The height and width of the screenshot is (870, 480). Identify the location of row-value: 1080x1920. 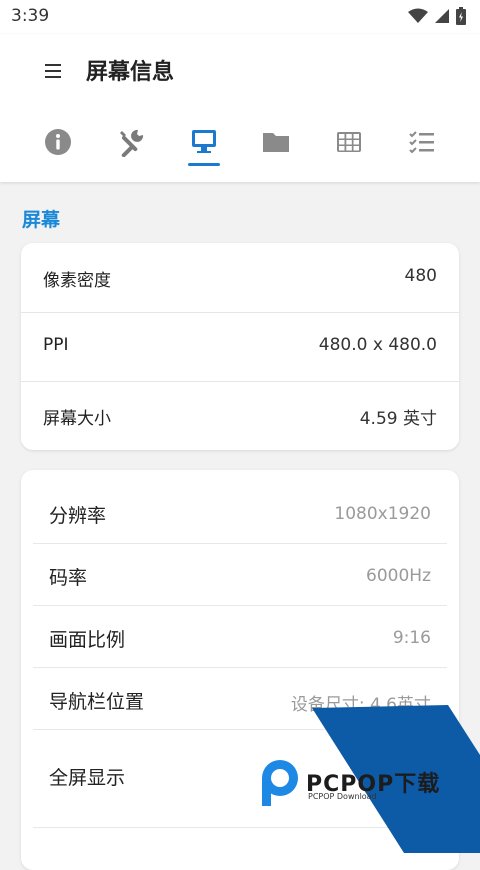
(382, 514).